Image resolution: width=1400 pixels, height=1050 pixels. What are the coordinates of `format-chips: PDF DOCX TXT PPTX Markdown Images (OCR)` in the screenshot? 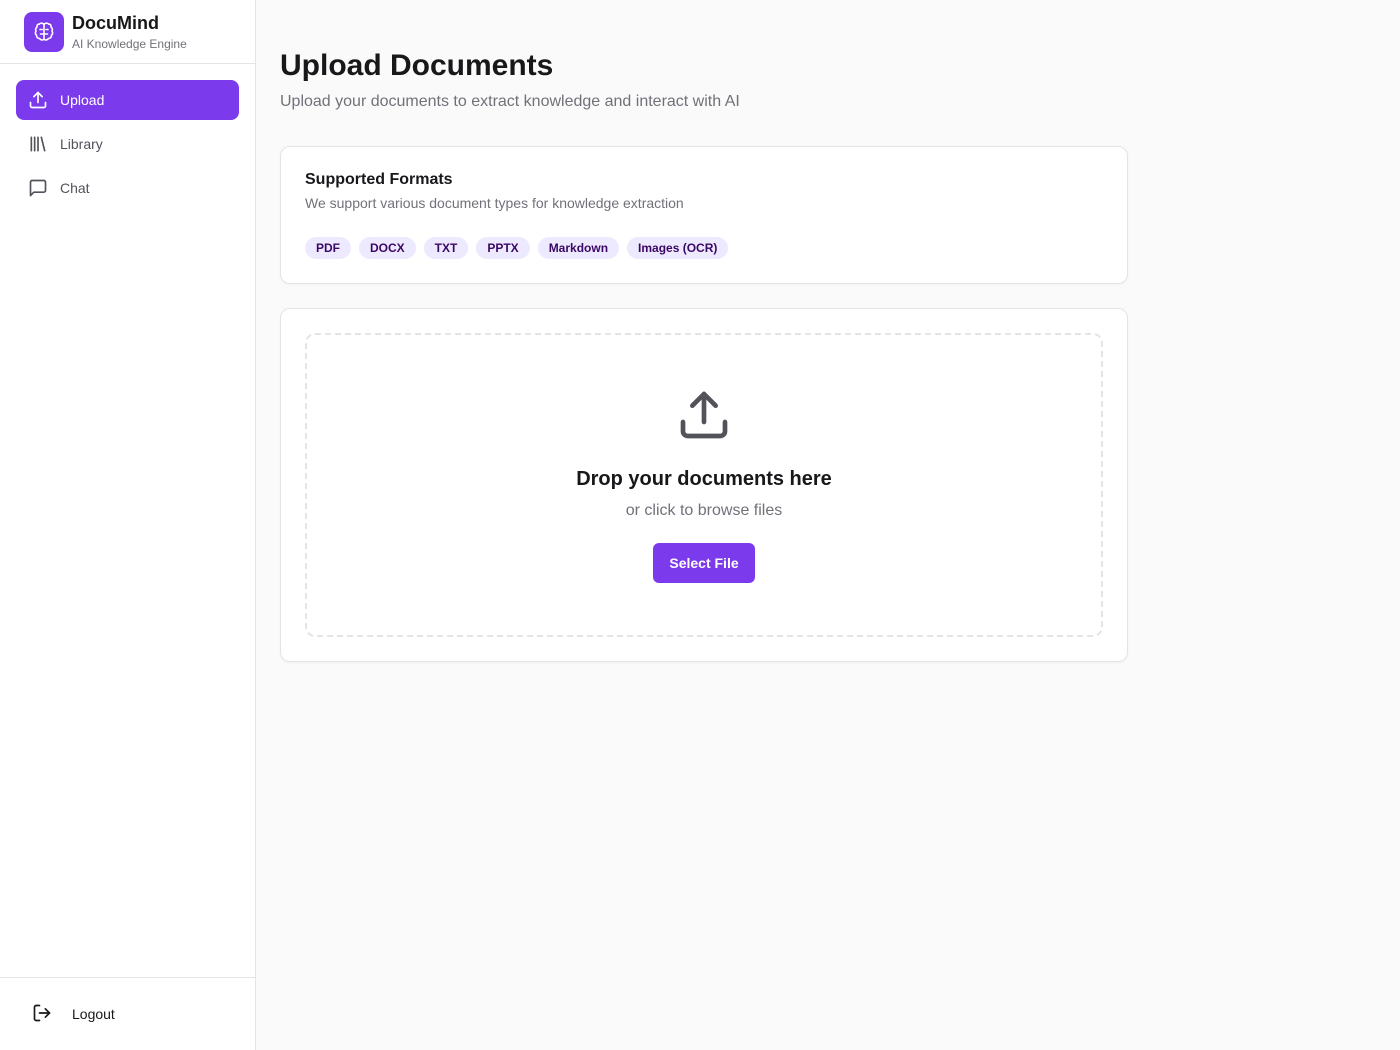 It's located at (704, 248).